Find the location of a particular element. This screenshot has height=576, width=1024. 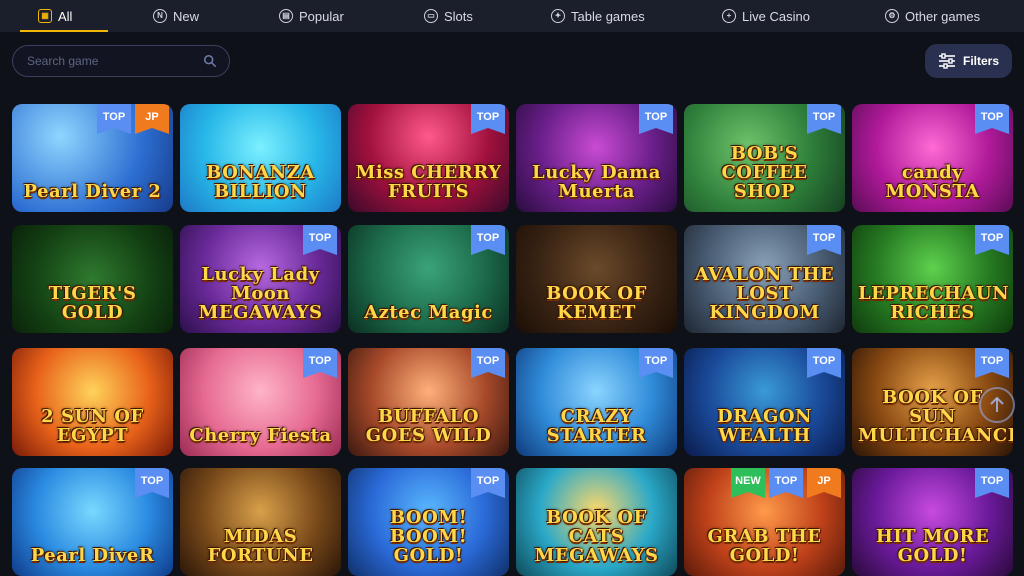

tab-label: Table games is located at coordinates (608, 16).